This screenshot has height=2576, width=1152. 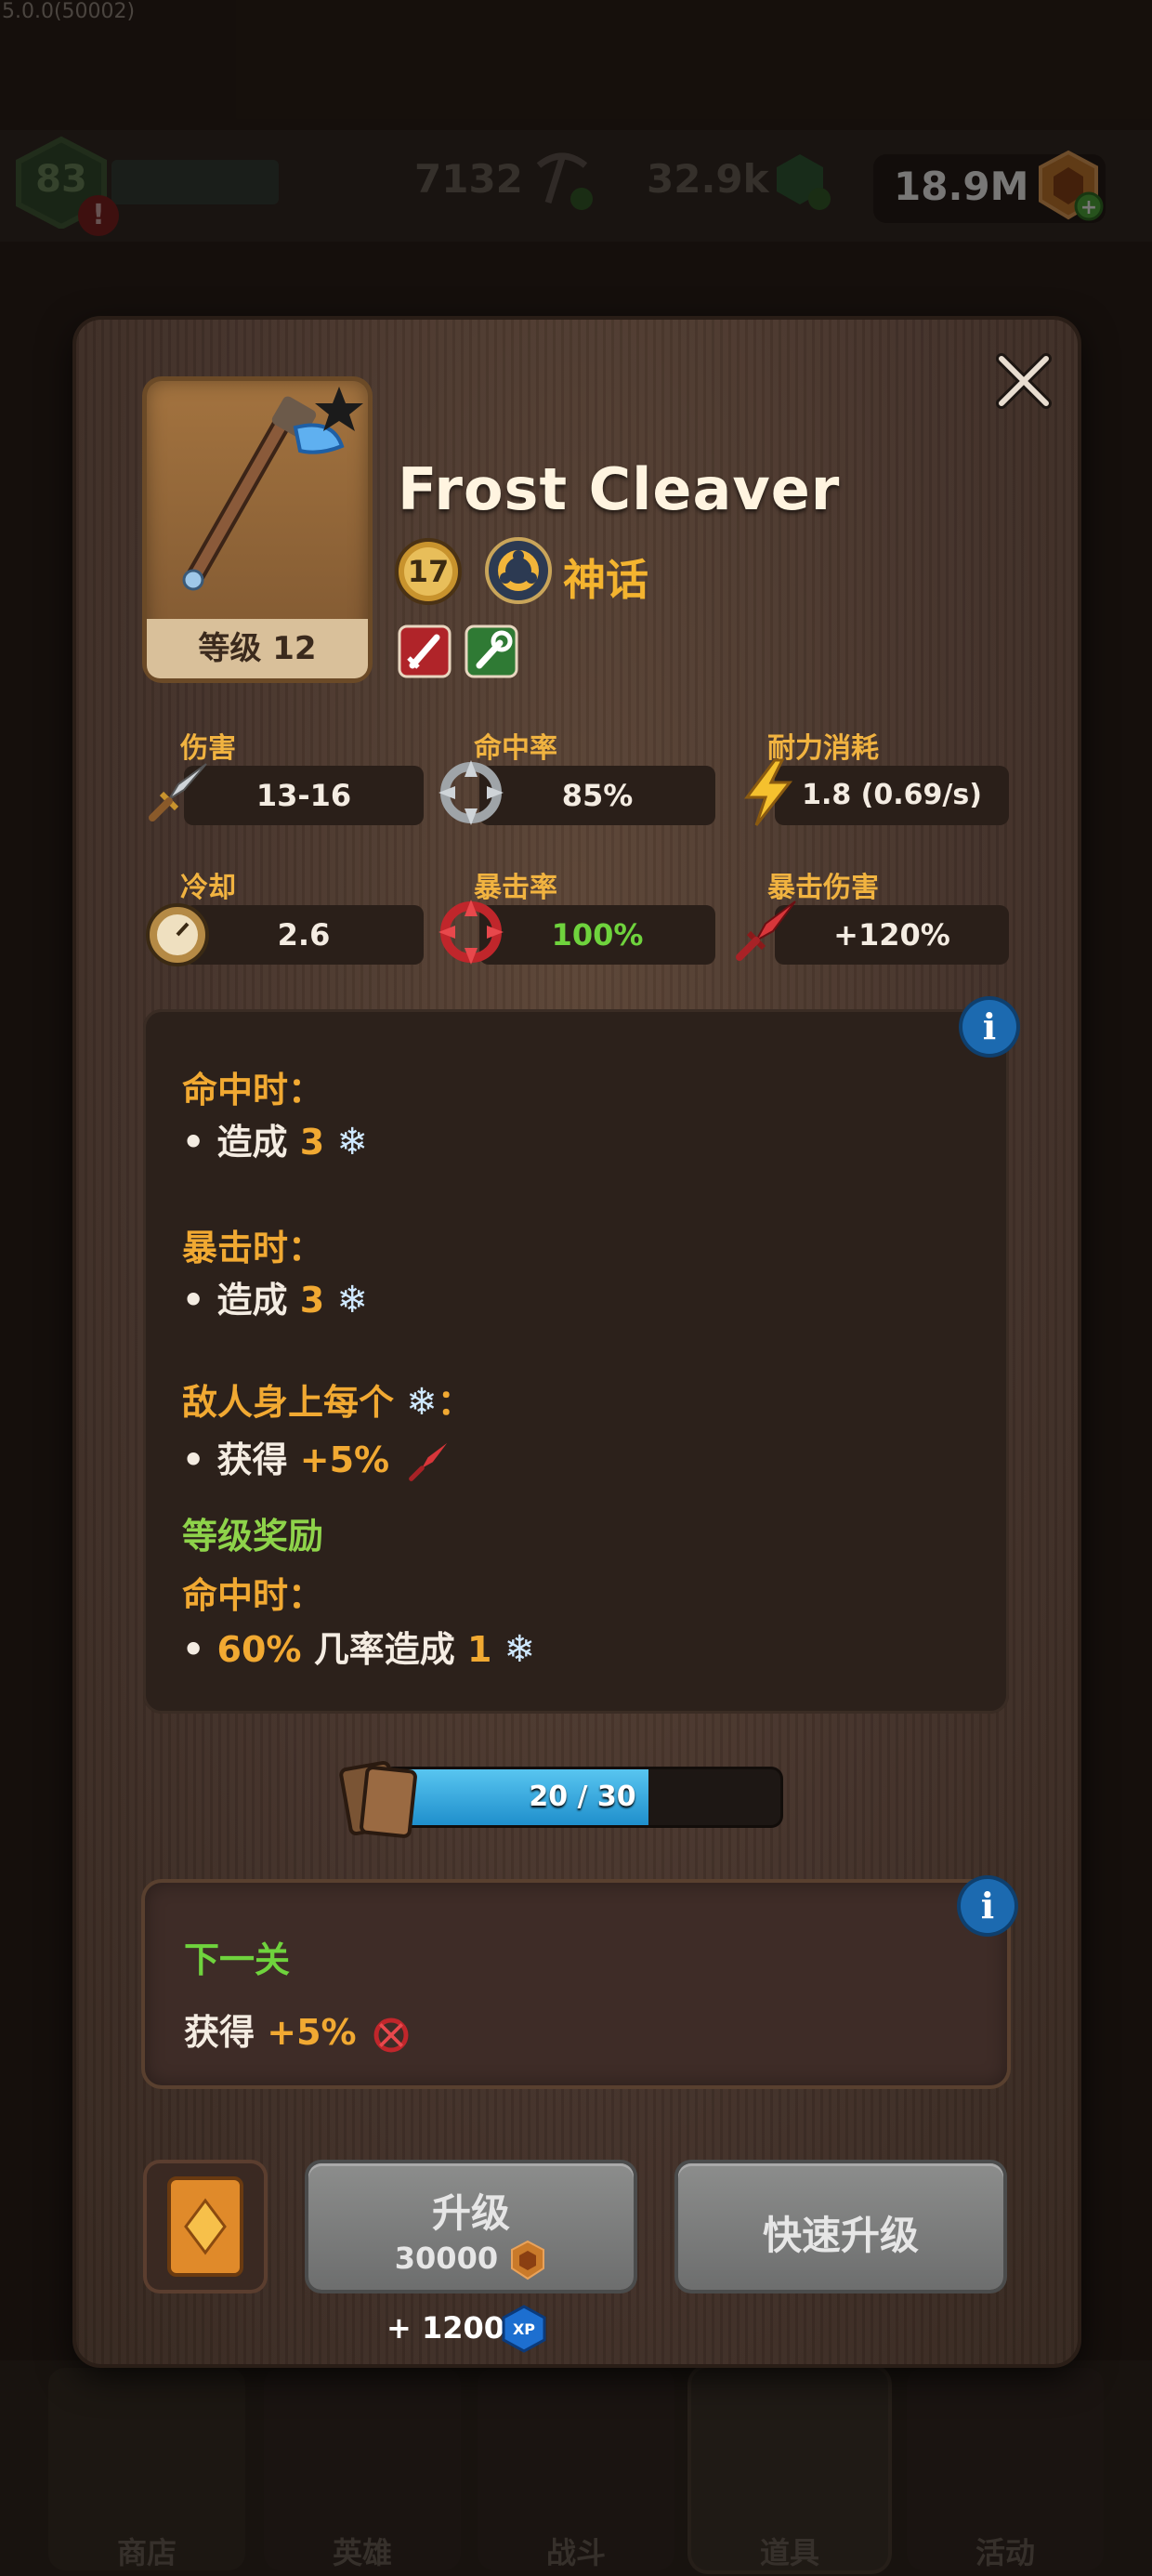 I want to click on upgrade-button: 升级 30000, so click(x=471, y=2226).